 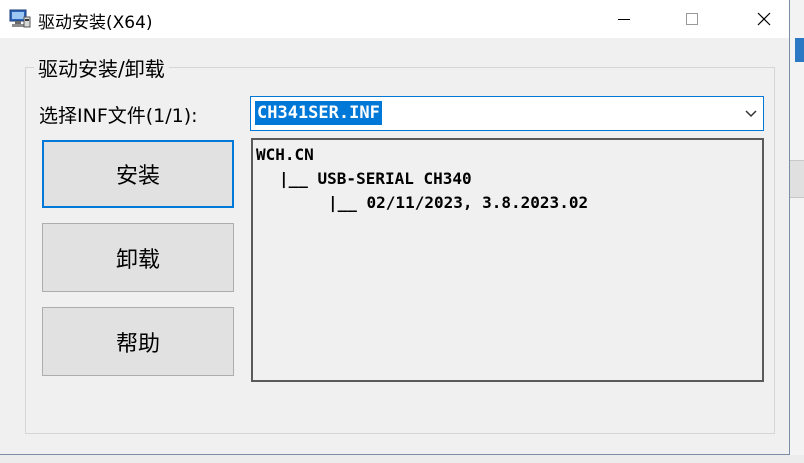 I want to click on background-window-bottom, so click(x=402, y=459).